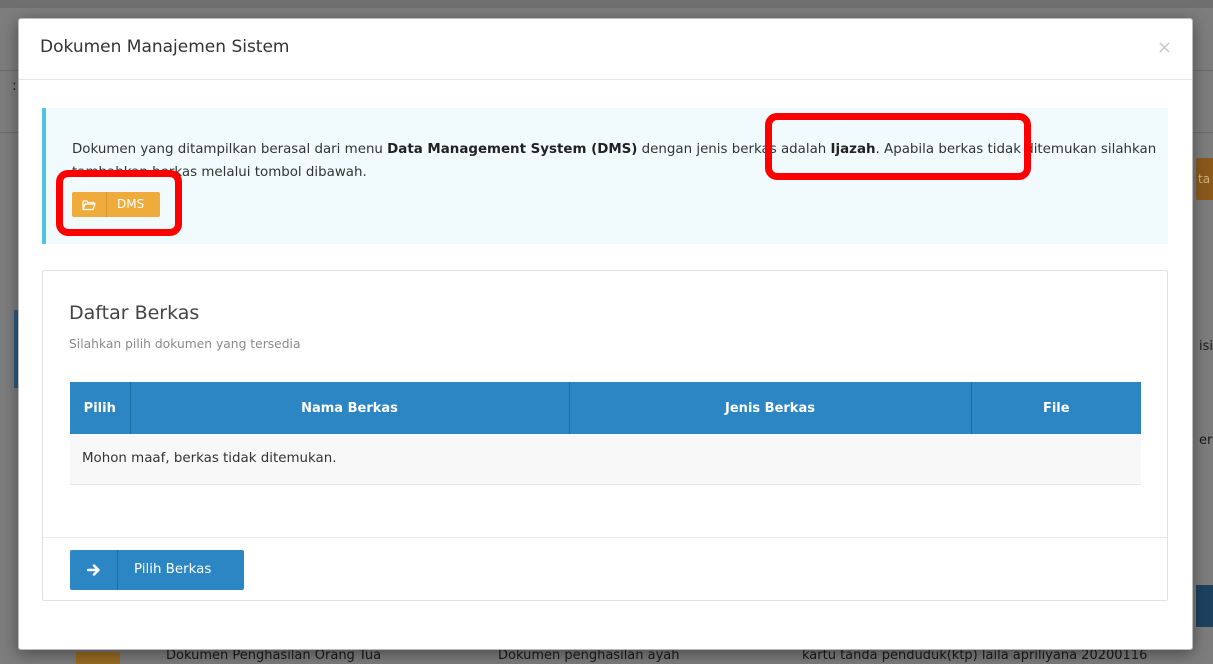 The image size is (1213, 664). What do you see at coordinates (274, 655) in the screenshot?
I see `background-cell: Dokumen Penghasilan Orang Tua` at bounding box center [274, 655].